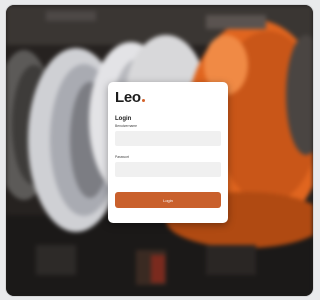  Describe the element at coordinates (168, 98) in the screenshot. I see `brand-logo: Leo` at that location.